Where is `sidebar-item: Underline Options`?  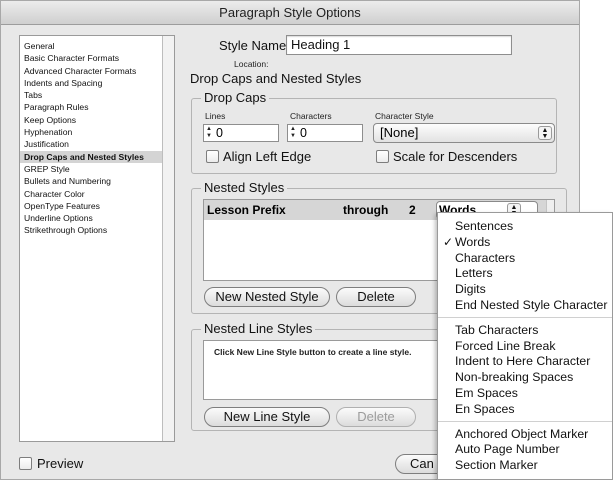
sidebar-item: Underline Options is located at coordinates (91, 218).